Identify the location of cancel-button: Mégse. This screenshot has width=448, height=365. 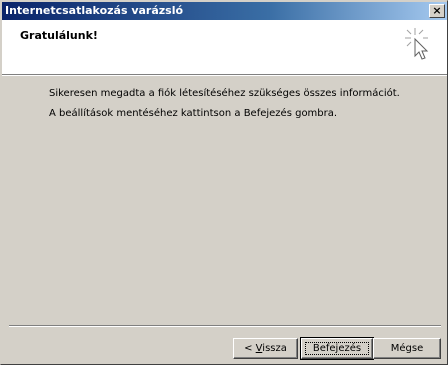
(407, 348).